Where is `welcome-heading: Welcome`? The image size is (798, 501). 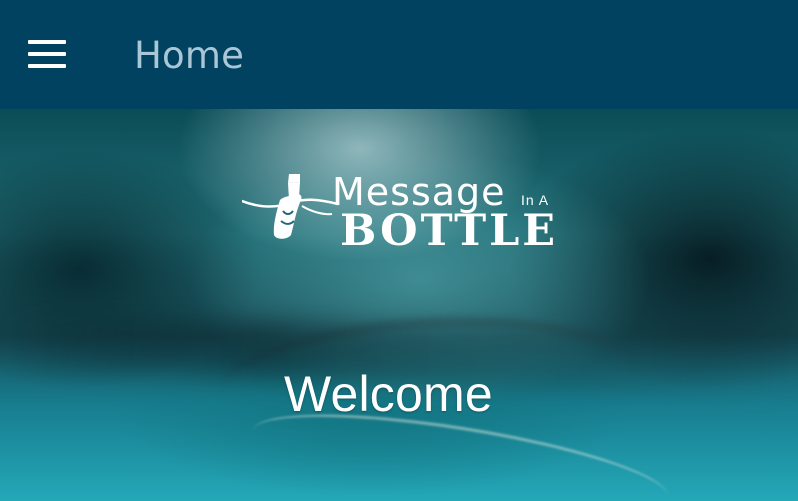 welcome-heading: Welcome is located at coordinates (388, 394).